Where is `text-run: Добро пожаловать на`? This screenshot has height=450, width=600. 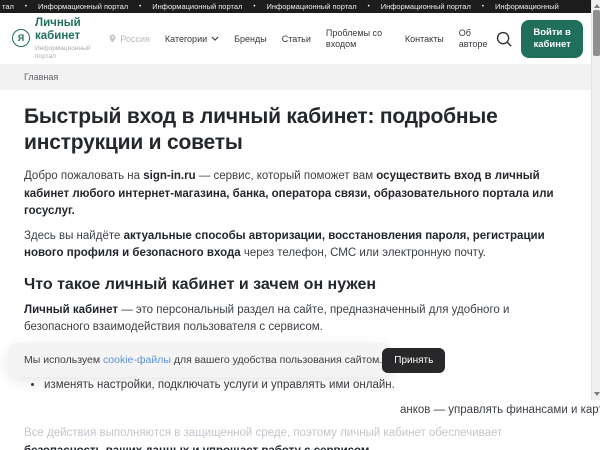 text-run: Добро пожаловать на is located at coordinates (84, 176).